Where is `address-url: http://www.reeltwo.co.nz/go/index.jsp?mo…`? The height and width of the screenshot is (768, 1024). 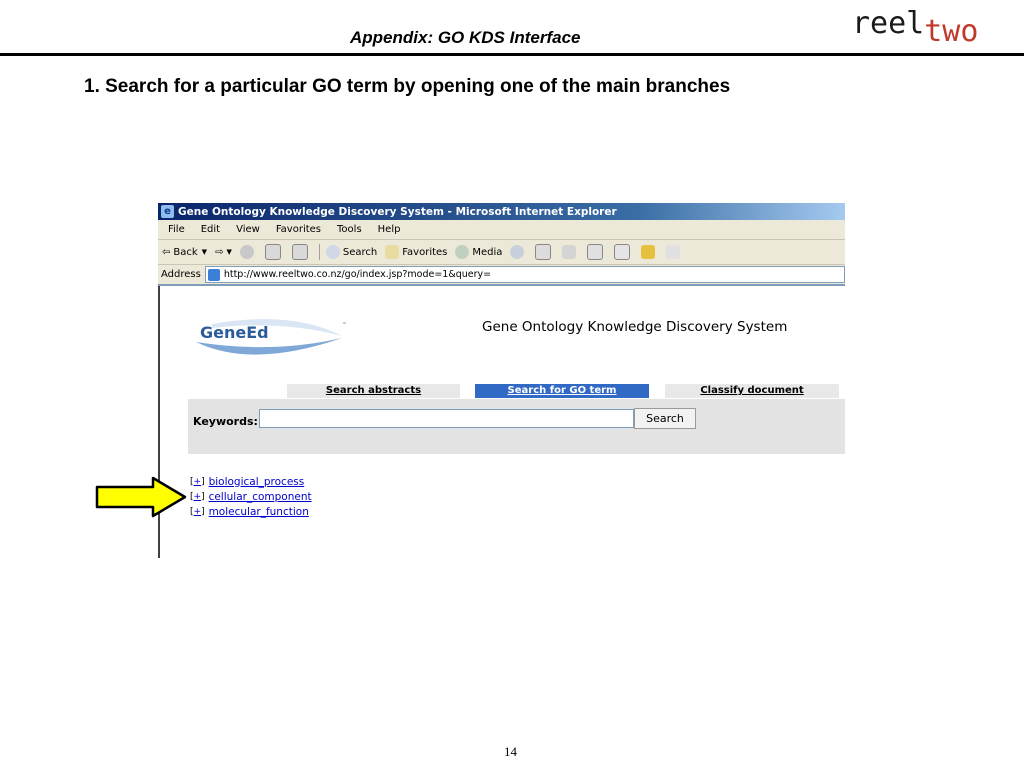 address-url: http://www.reeltwo.co.nz/go/index.jsp?mo… is located at coordinates (357, 274).